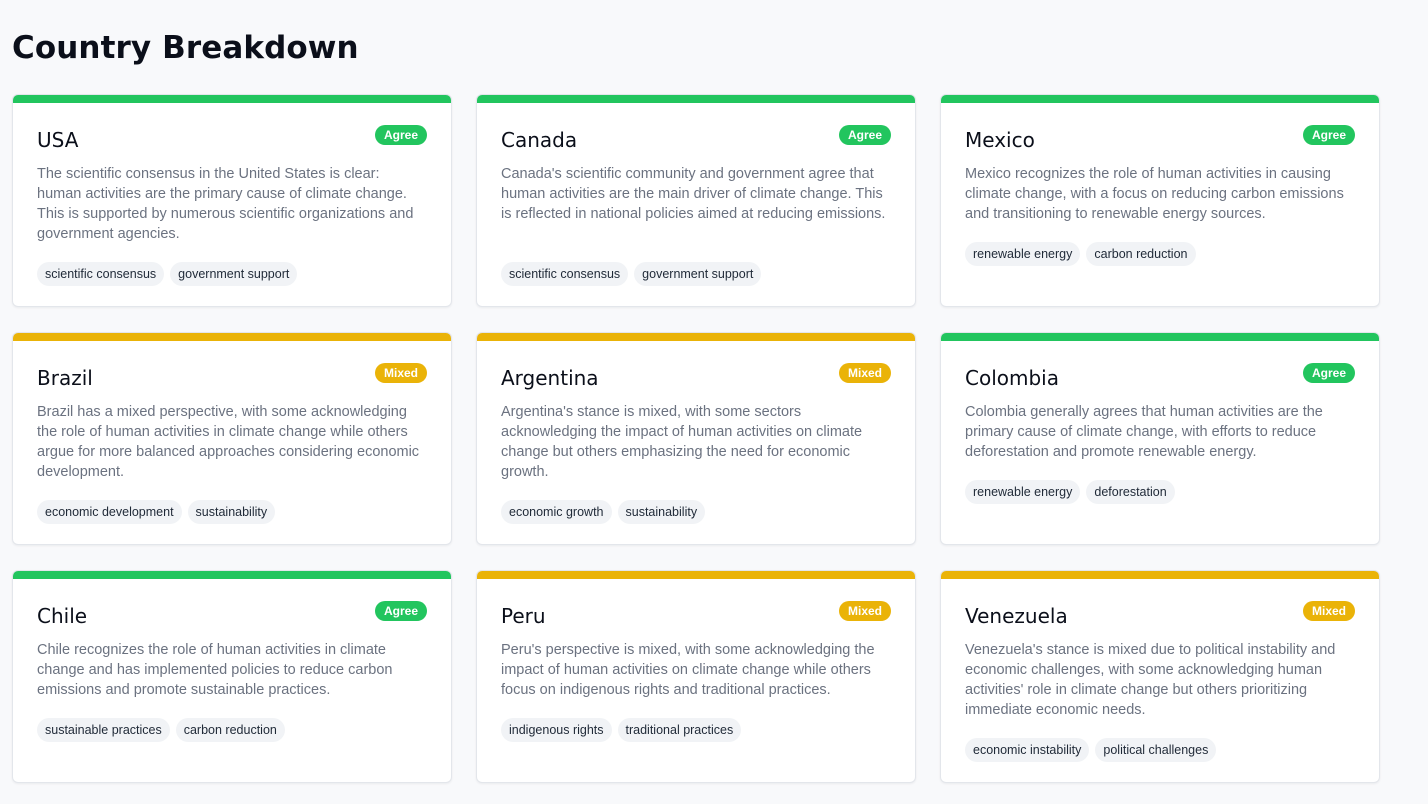 The height and width of the screenshot is (804, 1428). I want to click on tag-list: economic growth sustainability, so click(696, 512).